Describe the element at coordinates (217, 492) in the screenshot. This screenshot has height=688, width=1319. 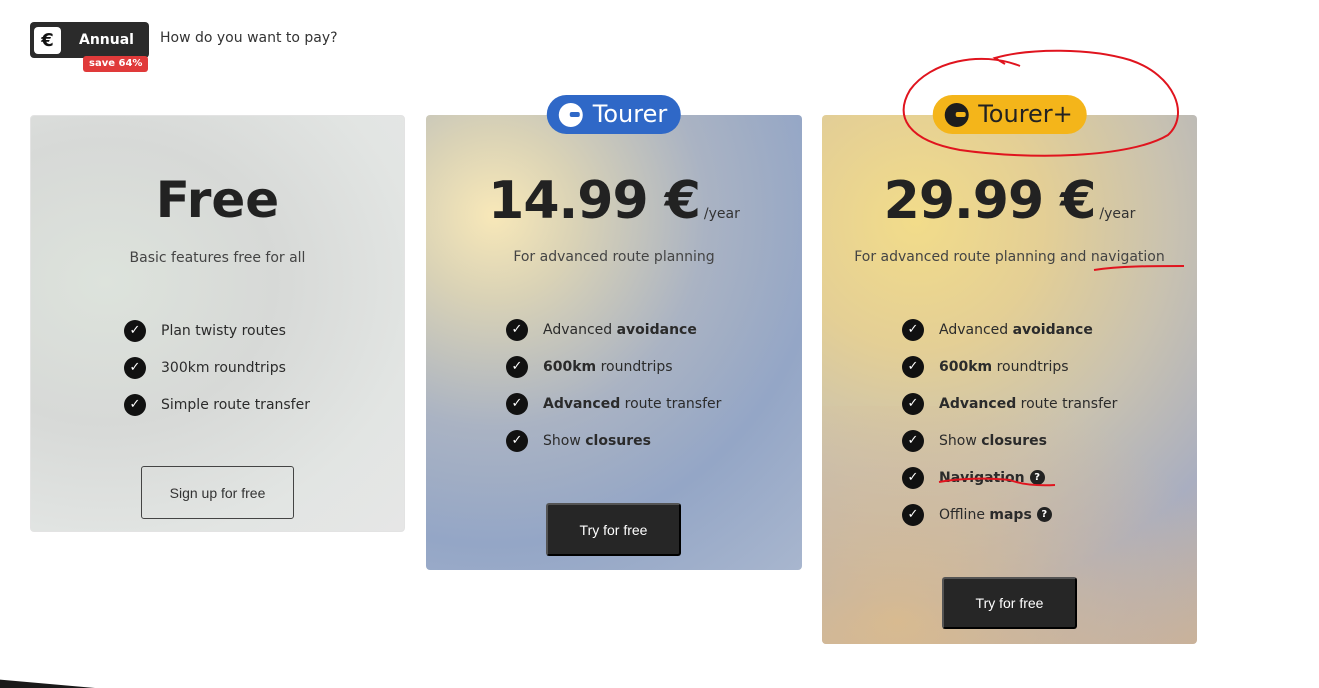
I see `sign-up-free-button: Sign up for free` at that location.